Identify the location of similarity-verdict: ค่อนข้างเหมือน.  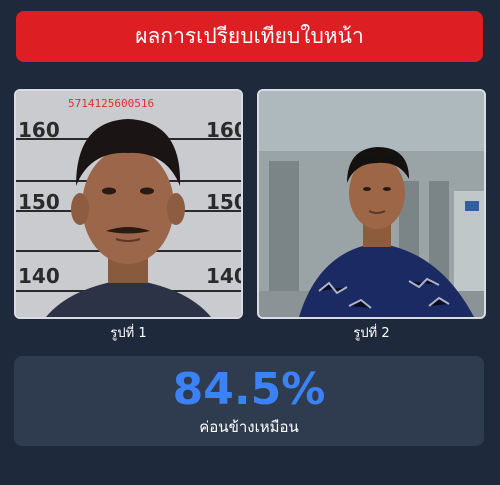
(249, 427).